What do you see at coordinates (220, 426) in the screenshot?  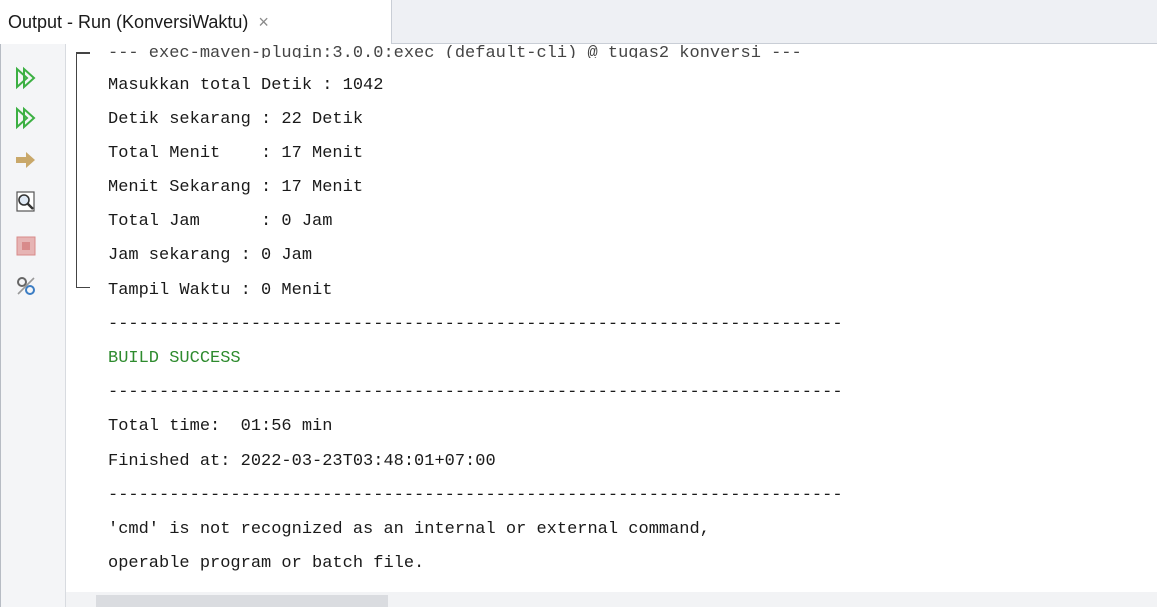 I see `total-time: Total time: 01:56 min` at bounding box center [220, 426].